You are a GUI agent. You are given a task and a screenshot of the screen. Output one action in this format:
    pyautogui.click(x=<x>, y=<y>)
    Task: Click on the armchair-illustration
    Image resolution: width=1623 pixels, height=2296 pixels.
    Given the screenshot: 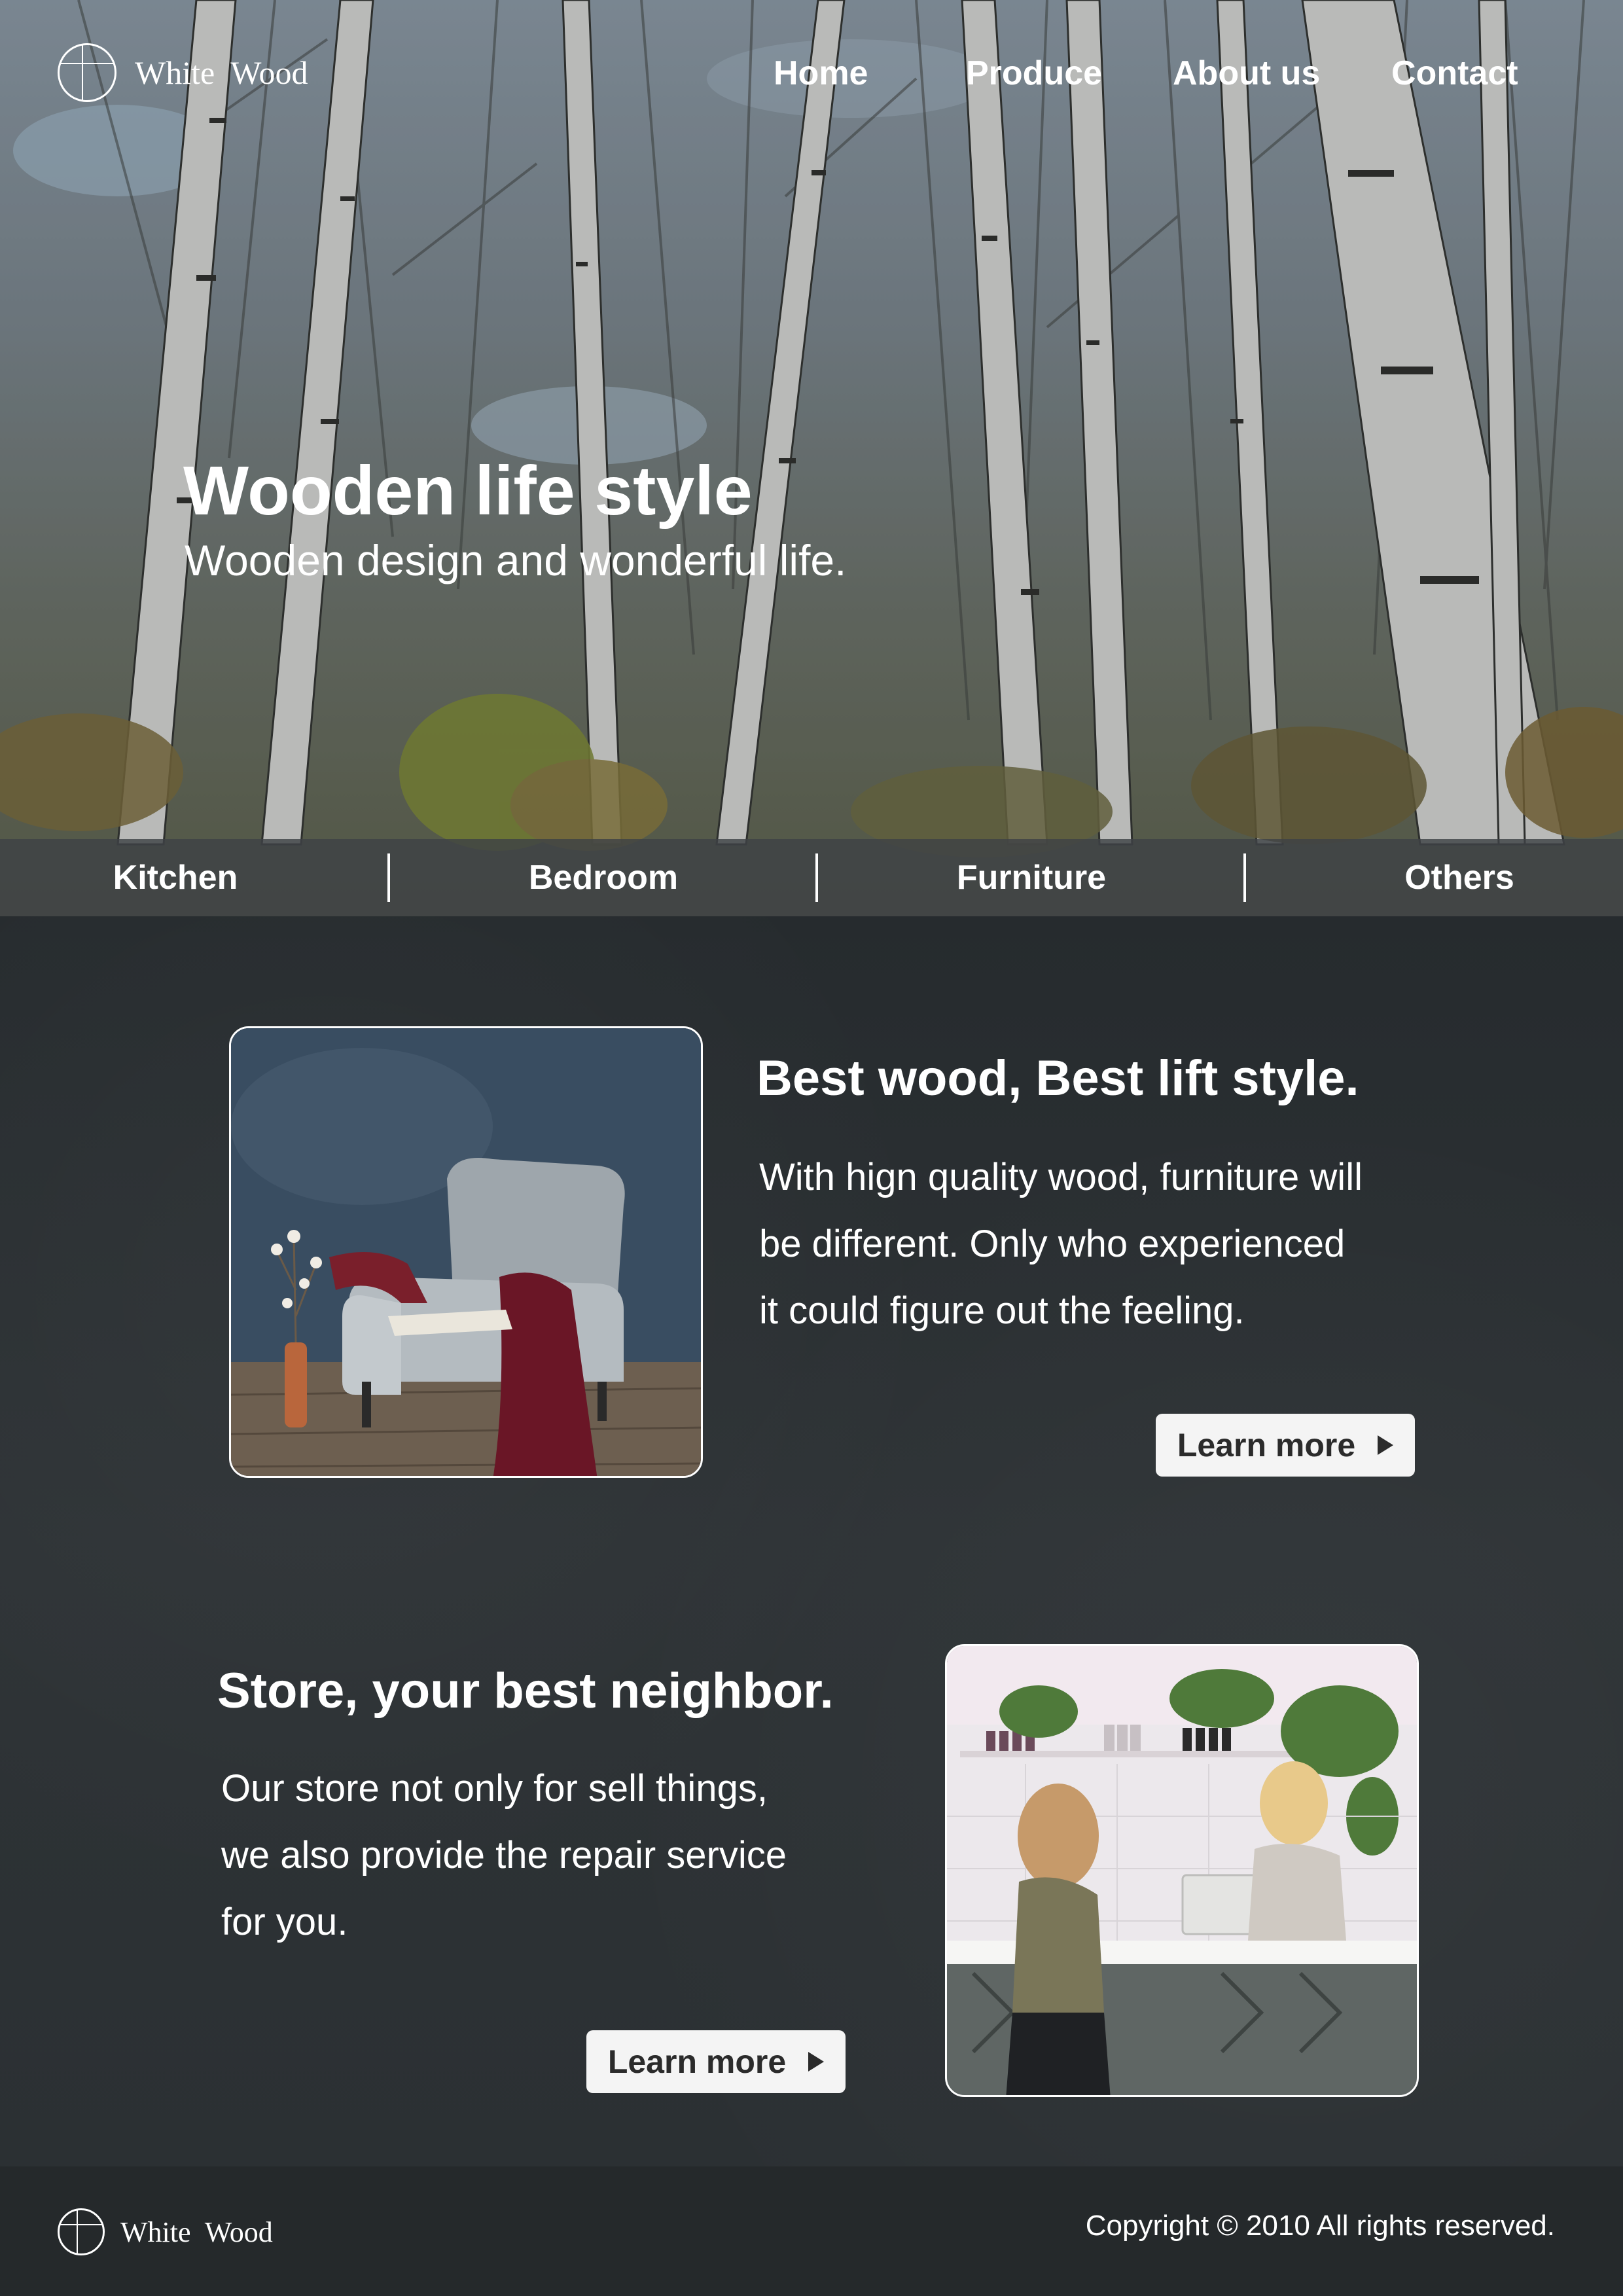 What is the action you would take?
    pyautogui.click(x=466, y=1252)
    